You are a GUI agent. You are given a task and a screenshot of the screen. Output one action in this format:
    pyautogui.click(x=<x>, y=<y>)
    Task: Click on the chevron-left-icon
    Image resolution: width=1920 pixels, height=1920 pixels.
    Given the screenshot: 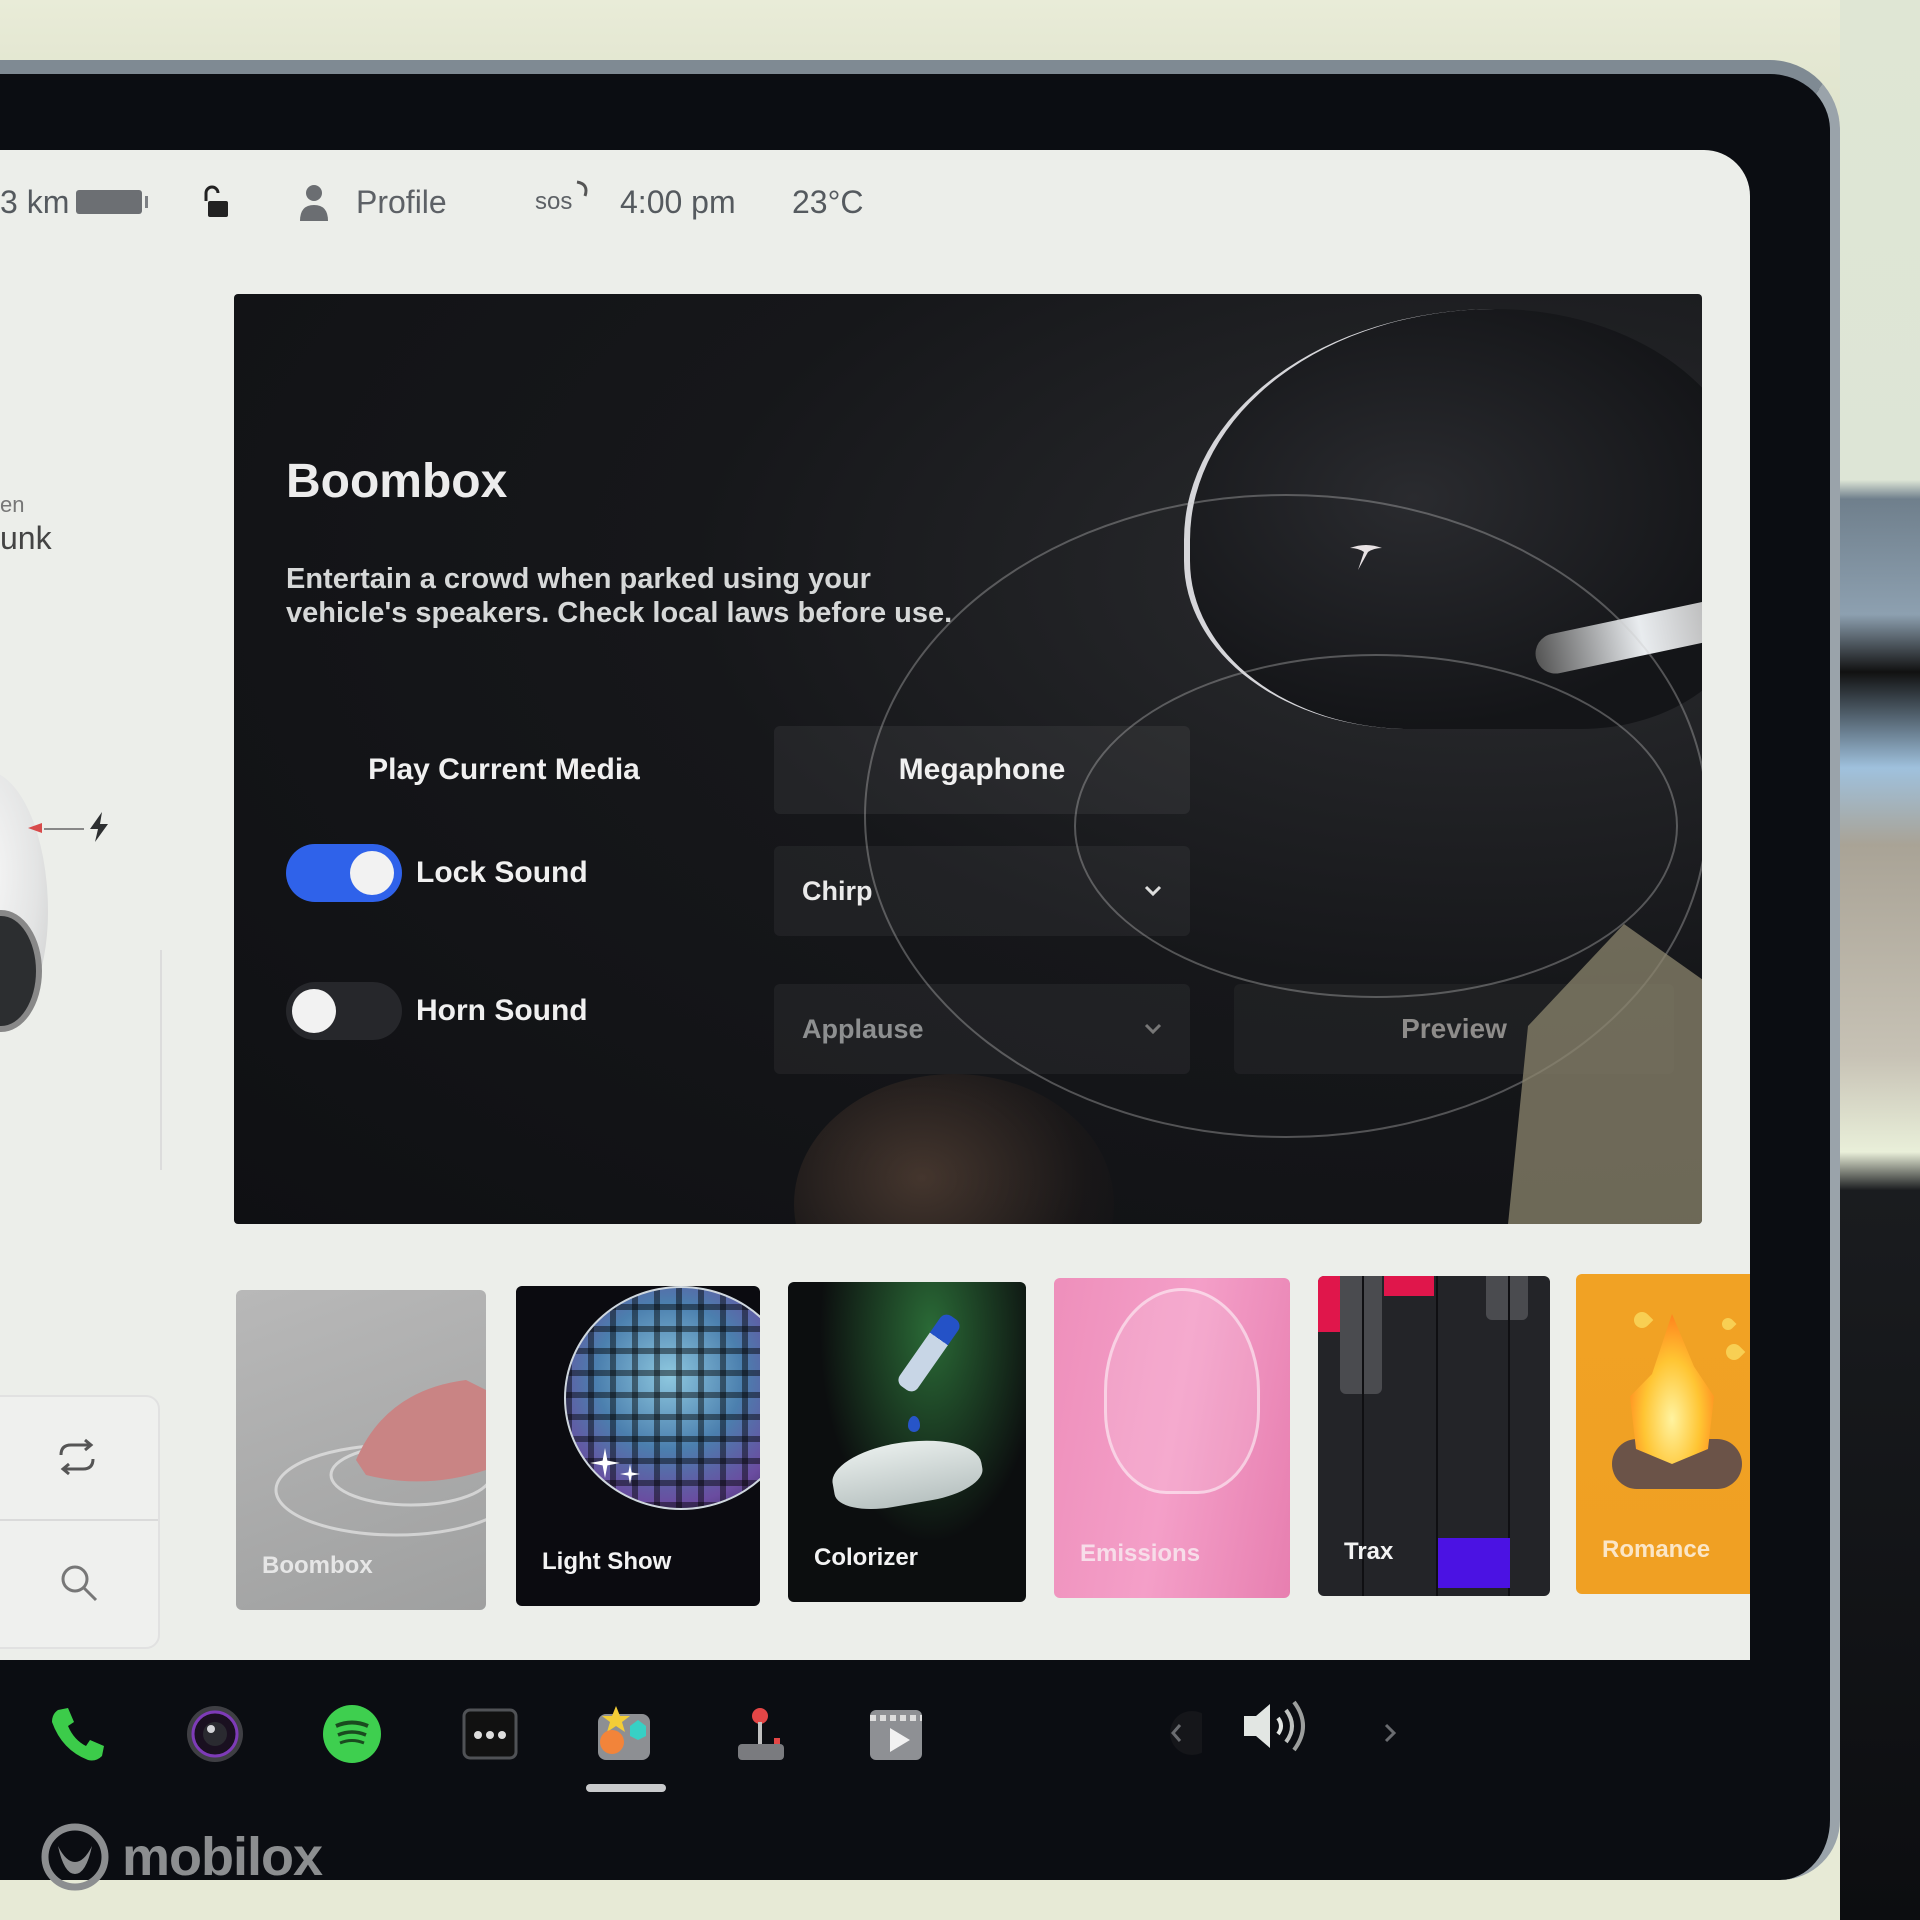 What is the action you would take?
    pyautogui.click(x=1182, y=1733)
    